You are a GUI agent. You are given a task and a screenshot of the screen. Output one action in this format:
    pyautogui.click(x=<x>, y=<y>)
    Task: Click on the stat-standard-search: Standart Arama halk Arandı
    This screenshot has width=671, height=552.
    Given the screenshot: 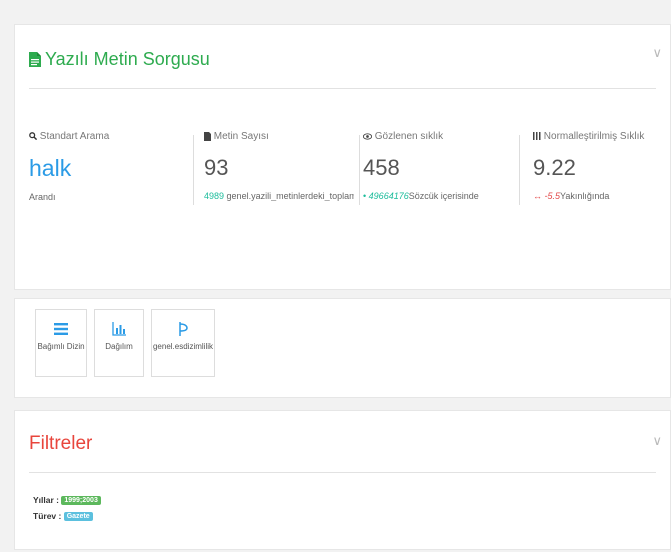 What is the action you would take?
    pyautogui.click(x=109, y=166)
    